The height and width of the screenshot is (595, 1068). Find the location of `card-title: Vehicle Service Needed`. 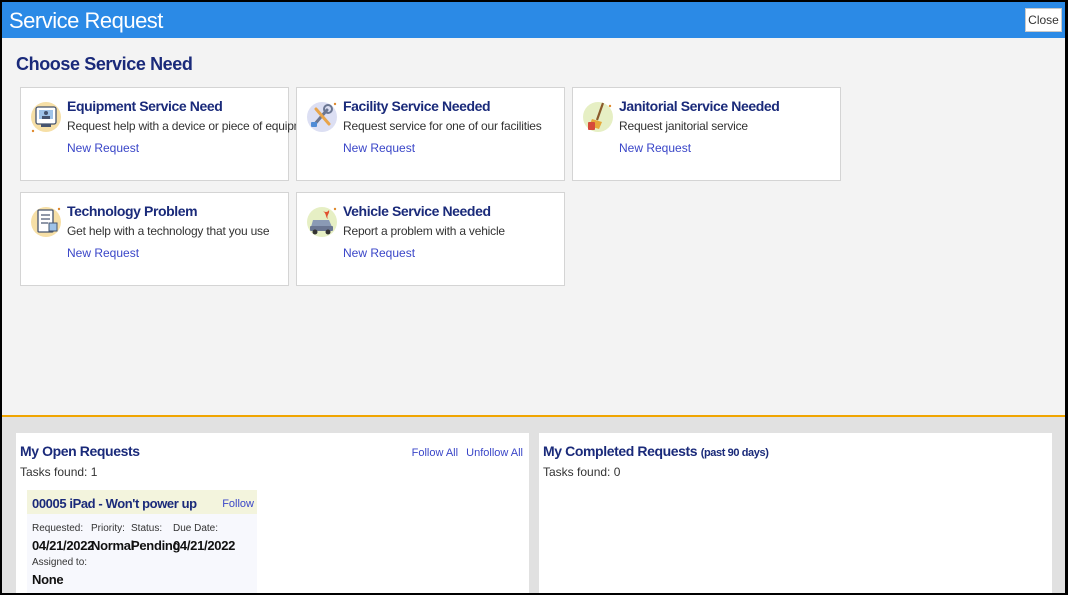

card-title: Vehicle Service Needed is located at coordinates (417, 211).